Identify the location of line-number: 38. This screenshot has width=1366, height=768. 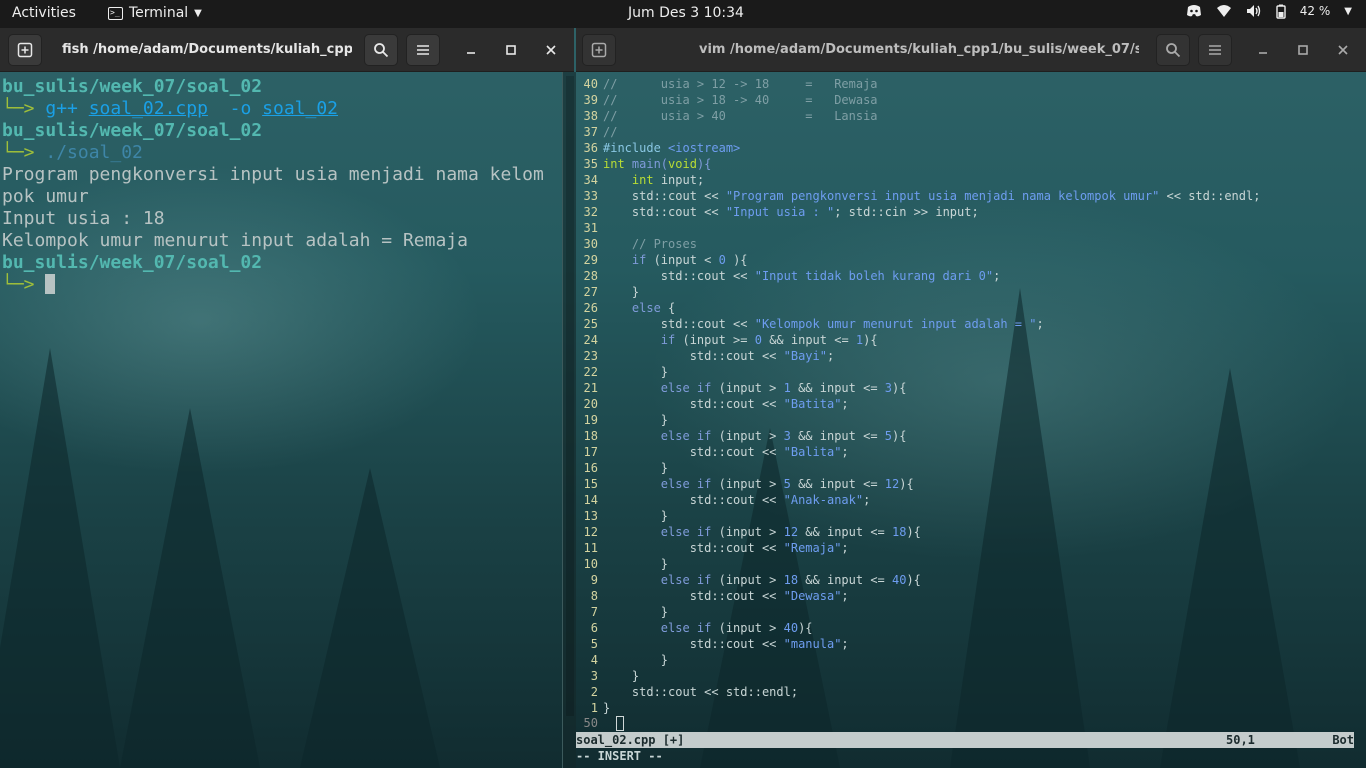
(590, 116).